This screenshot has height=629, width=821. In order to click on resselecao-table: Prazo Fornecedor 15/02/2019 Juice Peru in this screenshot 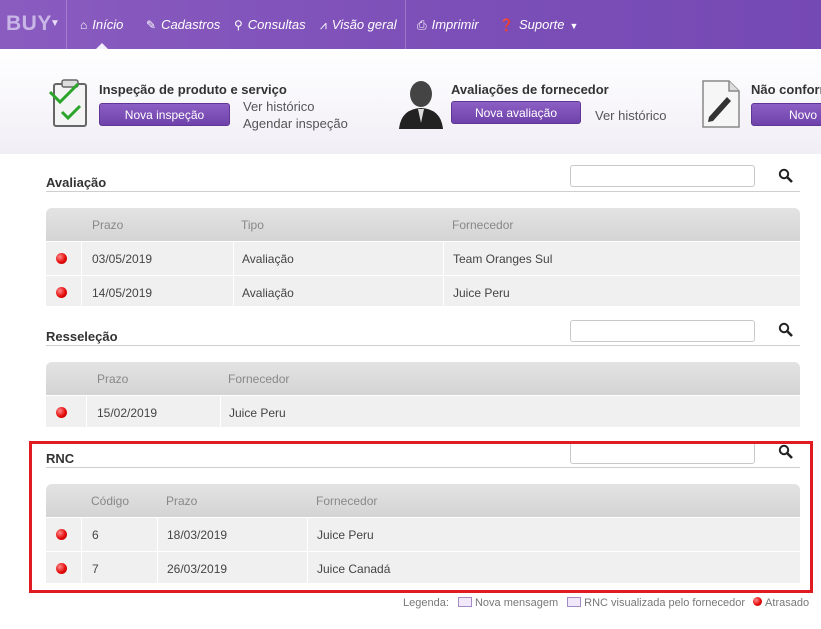, I will do `click(423, 394)`.